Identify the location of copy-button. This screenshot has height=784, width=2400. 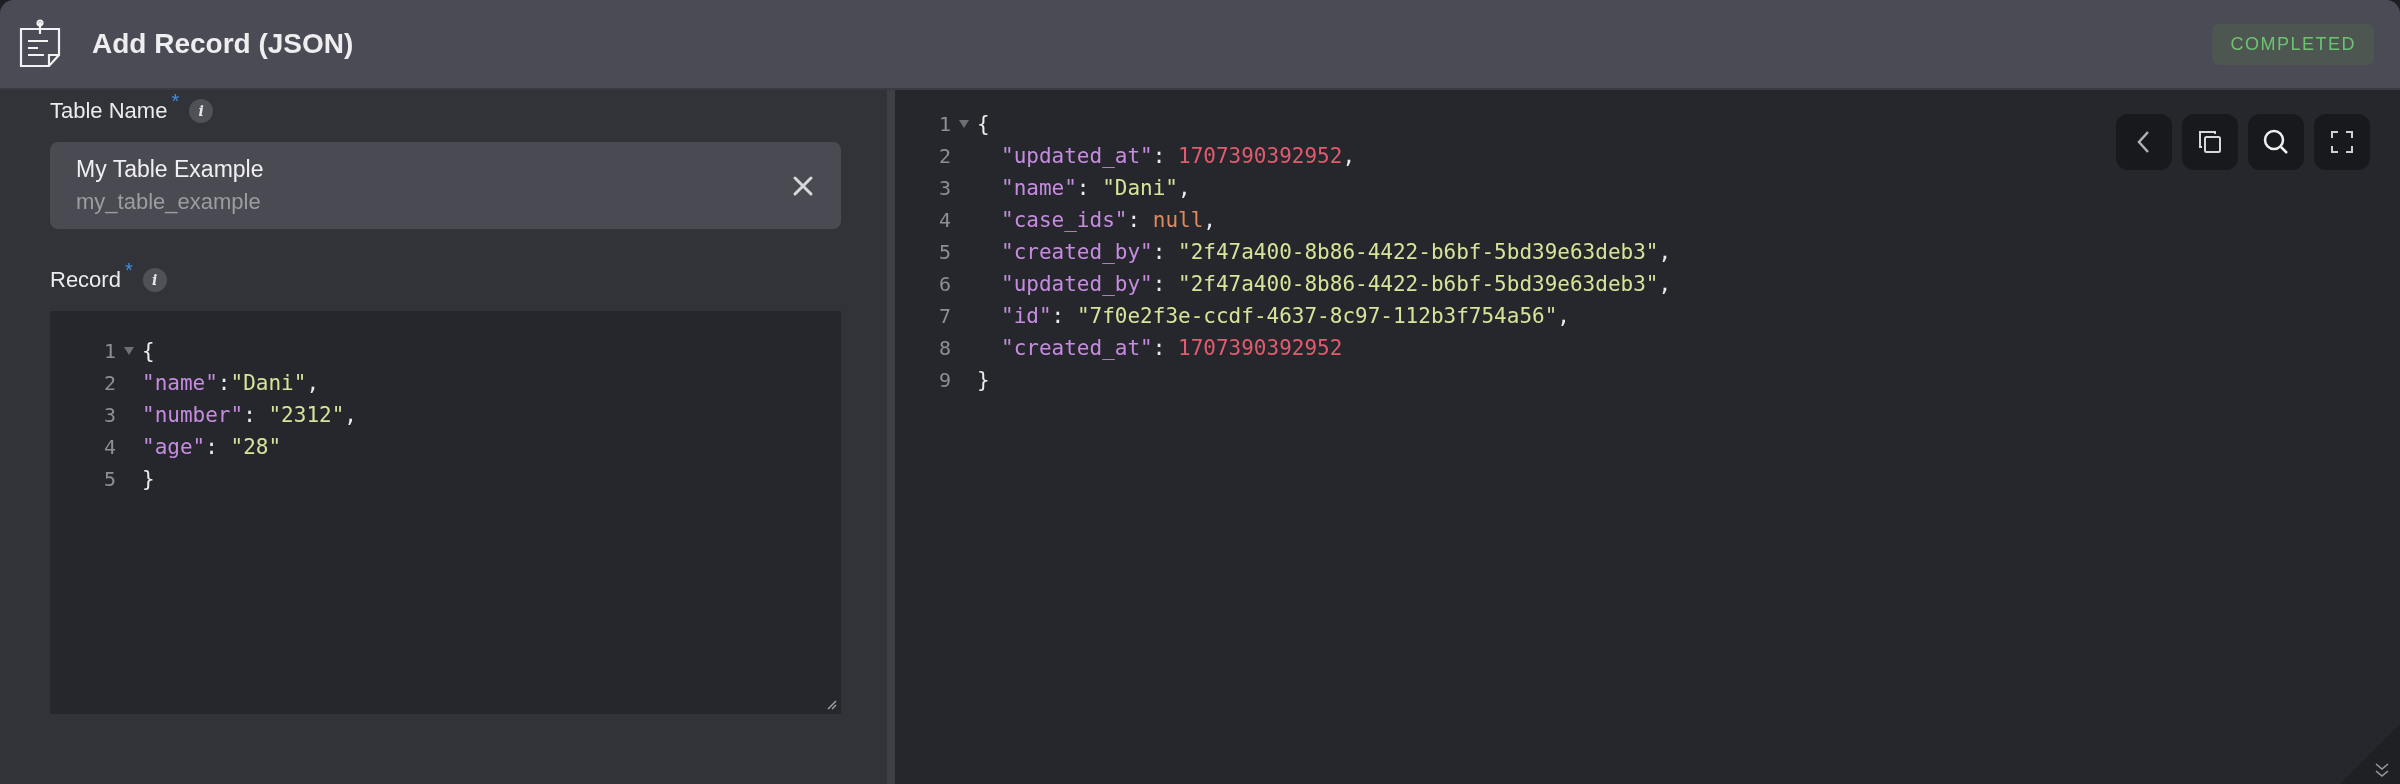
(2210, 142).